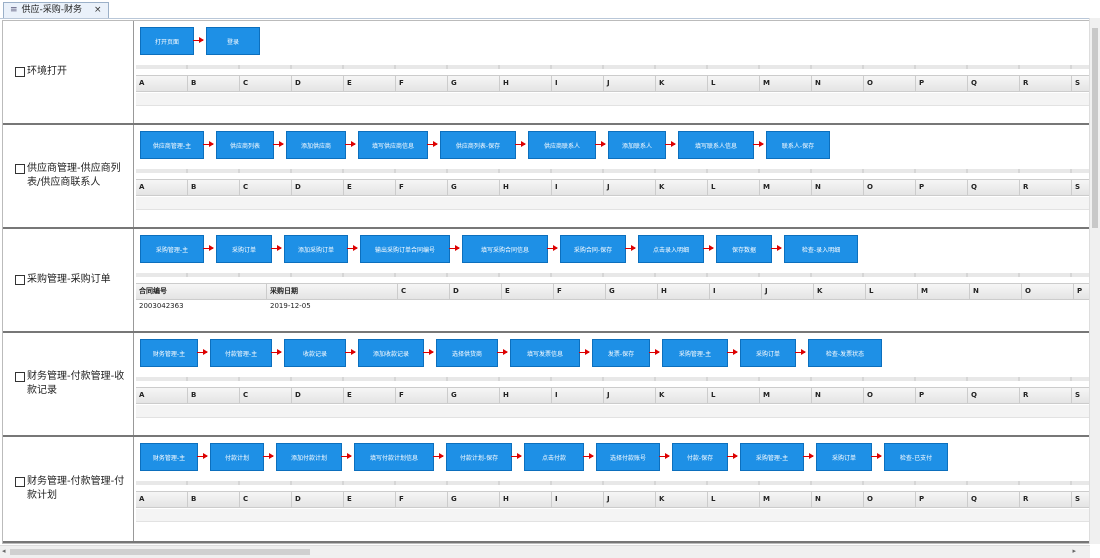 This screenshot has width=1100, height=558. What do you see at coordinates (916, 457) in the screenshot?
I see `flow-step: 检查-已支付` at bounding box center [916, 457].